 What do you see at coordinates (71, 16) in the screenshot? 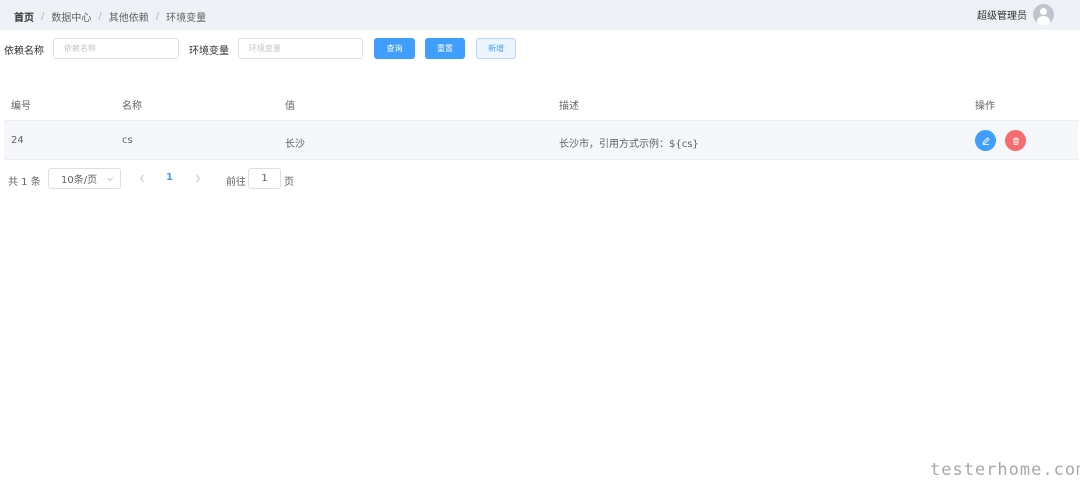
I see `breadcrumb-data-center: 数据中心` at bounding box center [71, 16].